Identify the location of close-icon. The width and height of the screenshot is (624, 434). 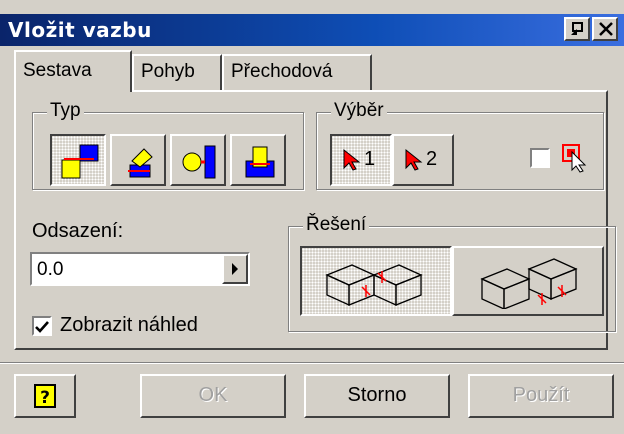
(606, 29).